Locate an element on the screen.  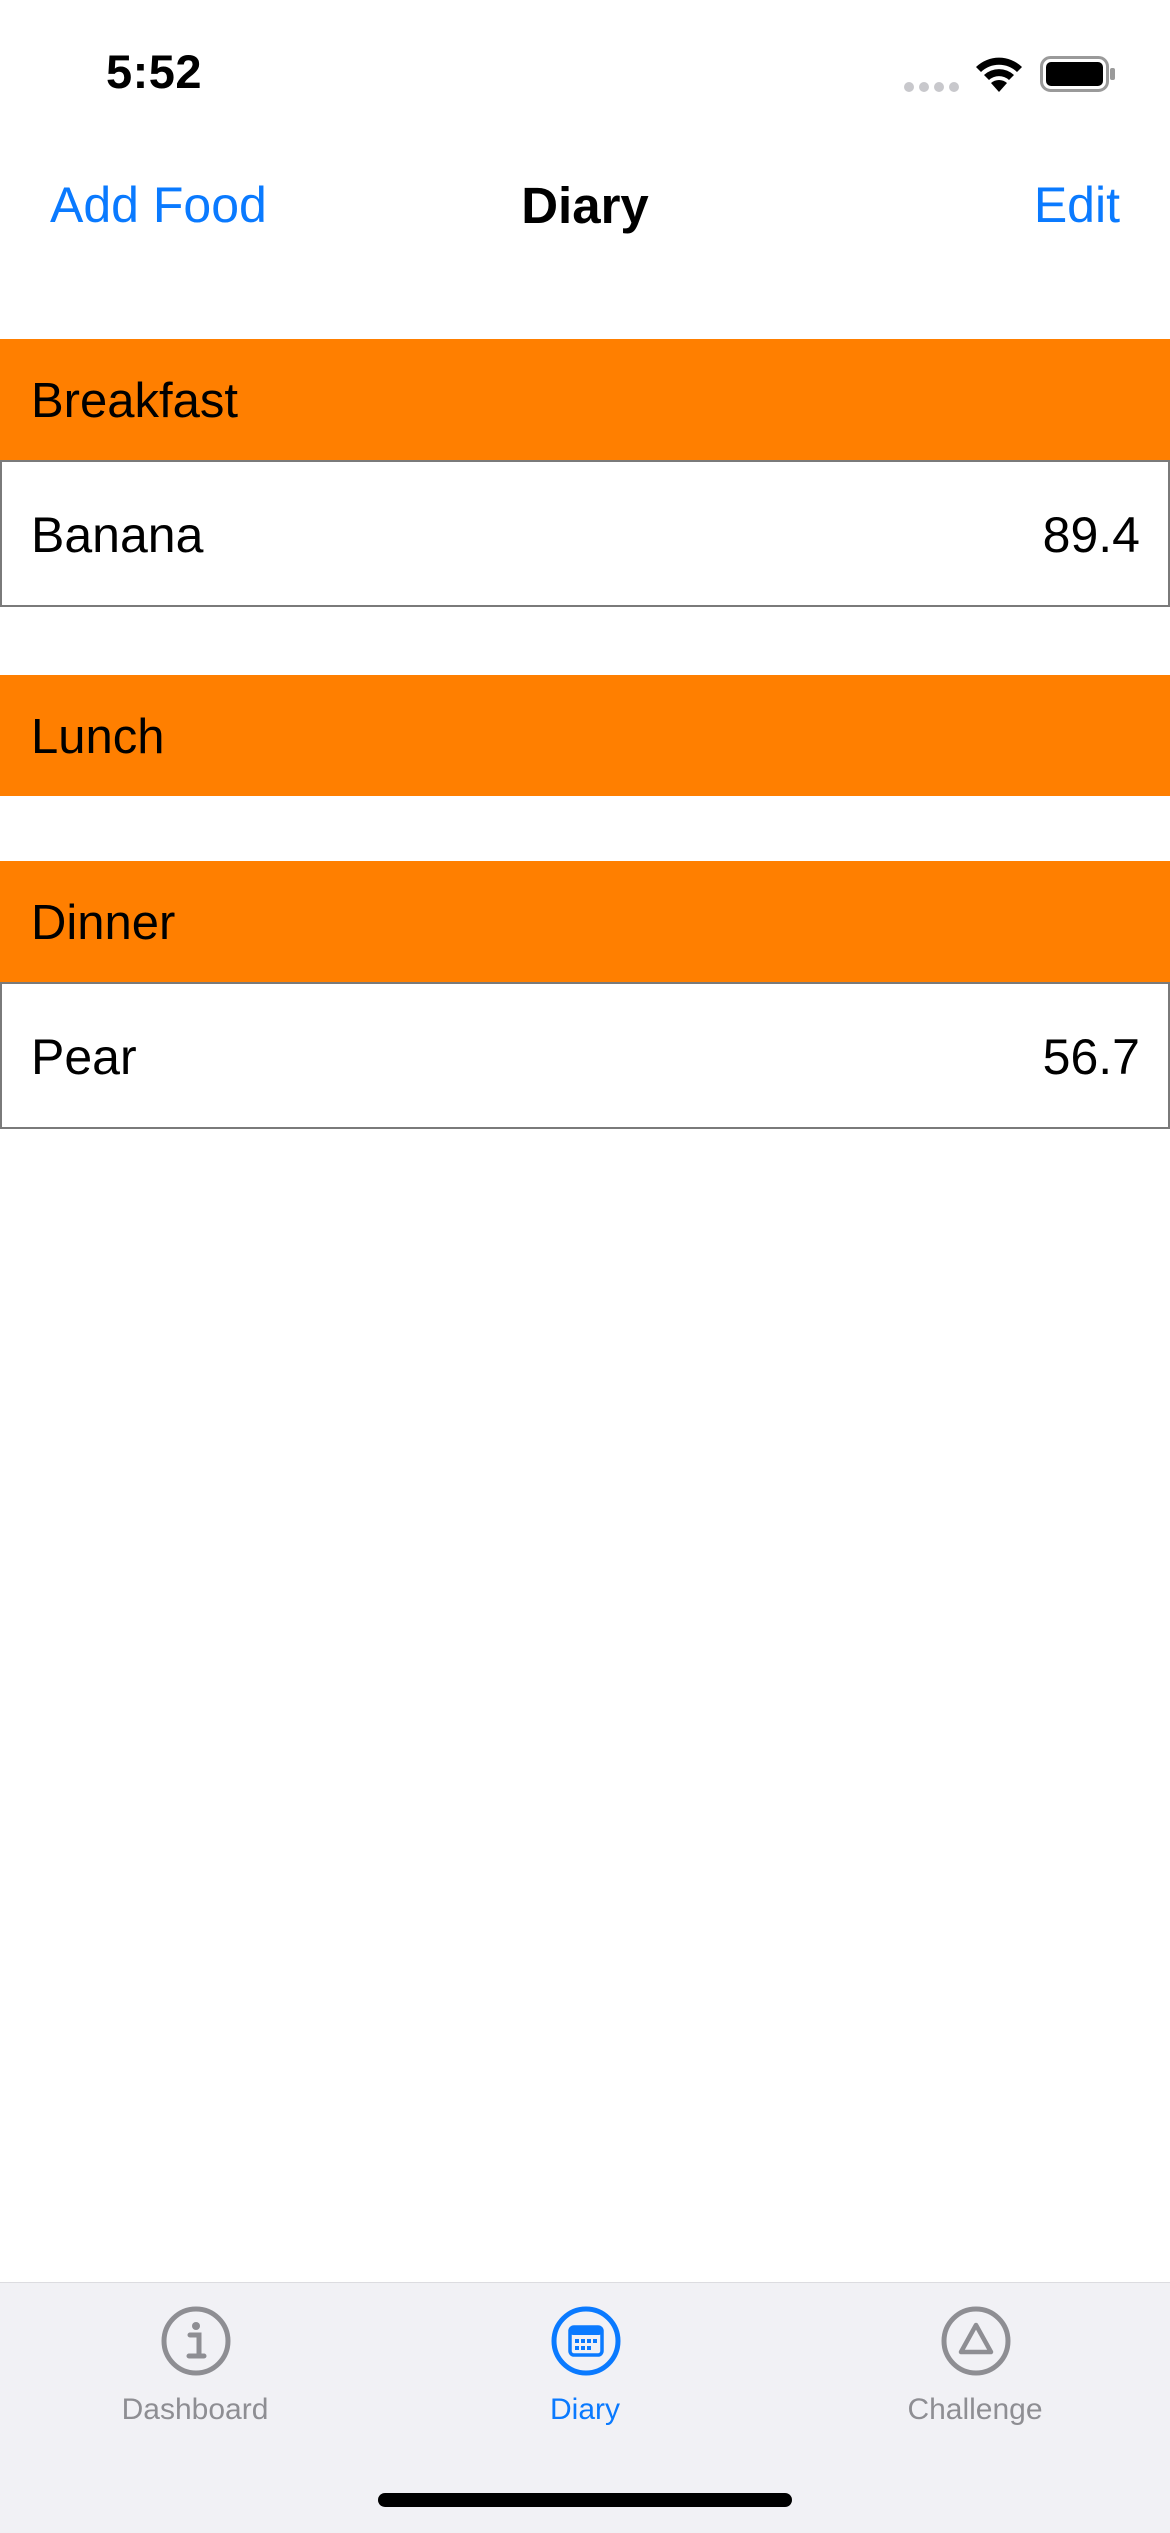
tab-dashboard: Dashboard is located at coordinates (195, 2363).